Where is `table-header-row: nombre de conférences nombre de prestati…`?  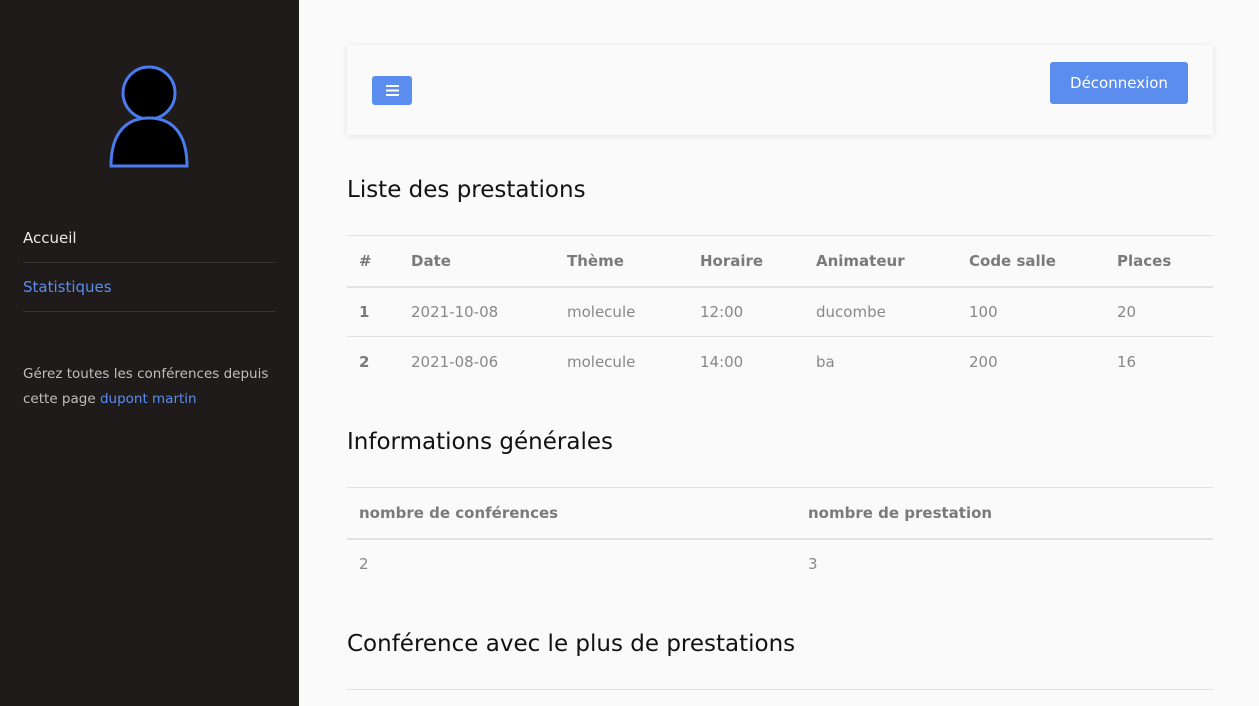 table-header-row: nombre de conférences nombre de prestati… is located at coordinates (780, 513).